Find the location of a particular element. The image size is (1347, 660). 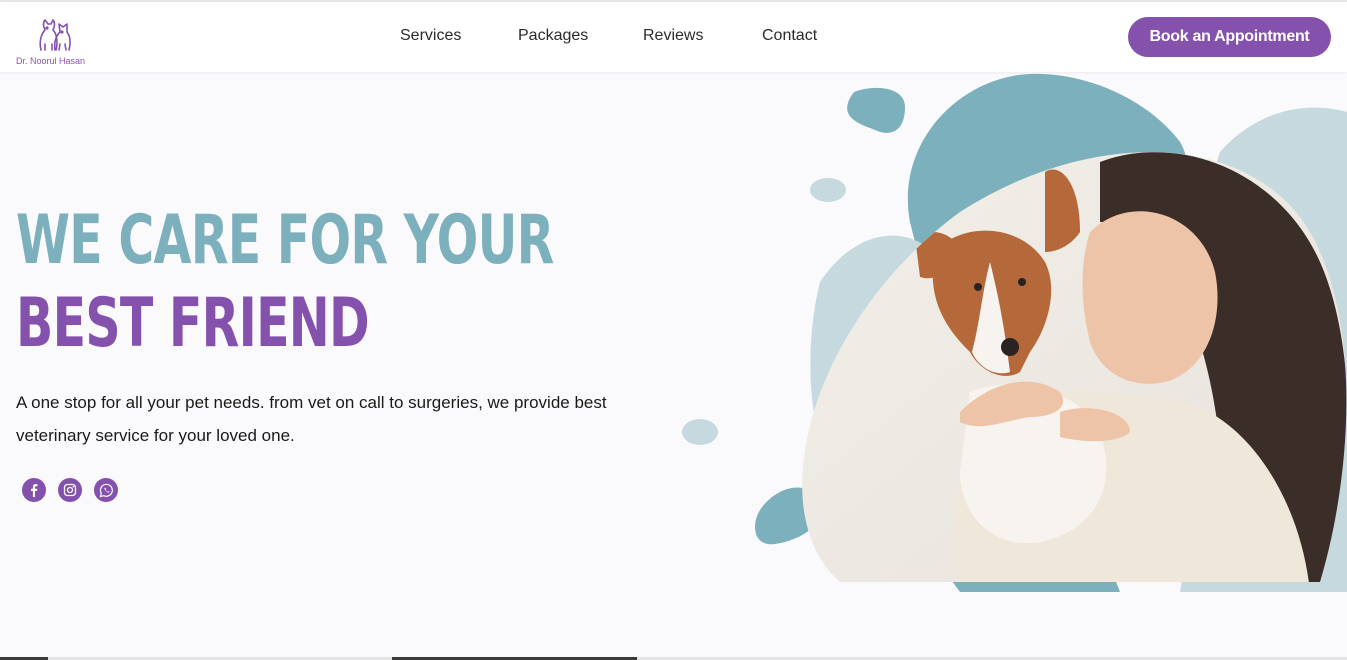

book-appointment-button: Book an Appointment is located at coordinates (1229, 37).